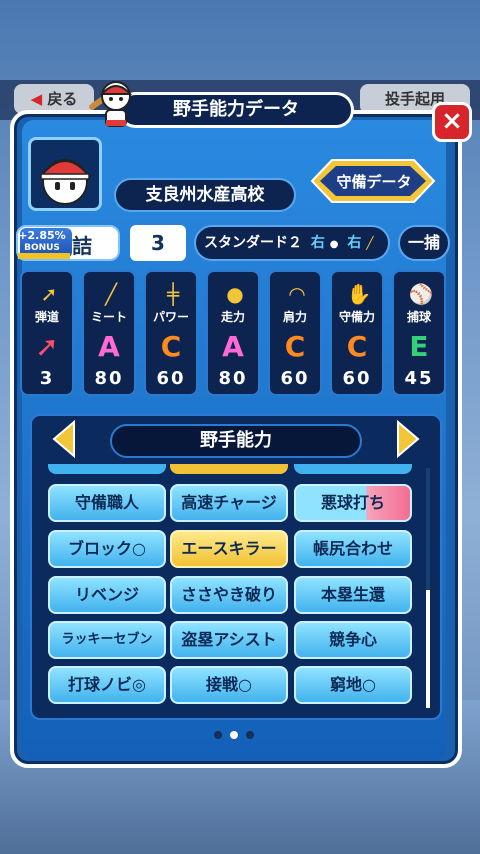  I want to click on next-arrow-button, so click(408, 439).